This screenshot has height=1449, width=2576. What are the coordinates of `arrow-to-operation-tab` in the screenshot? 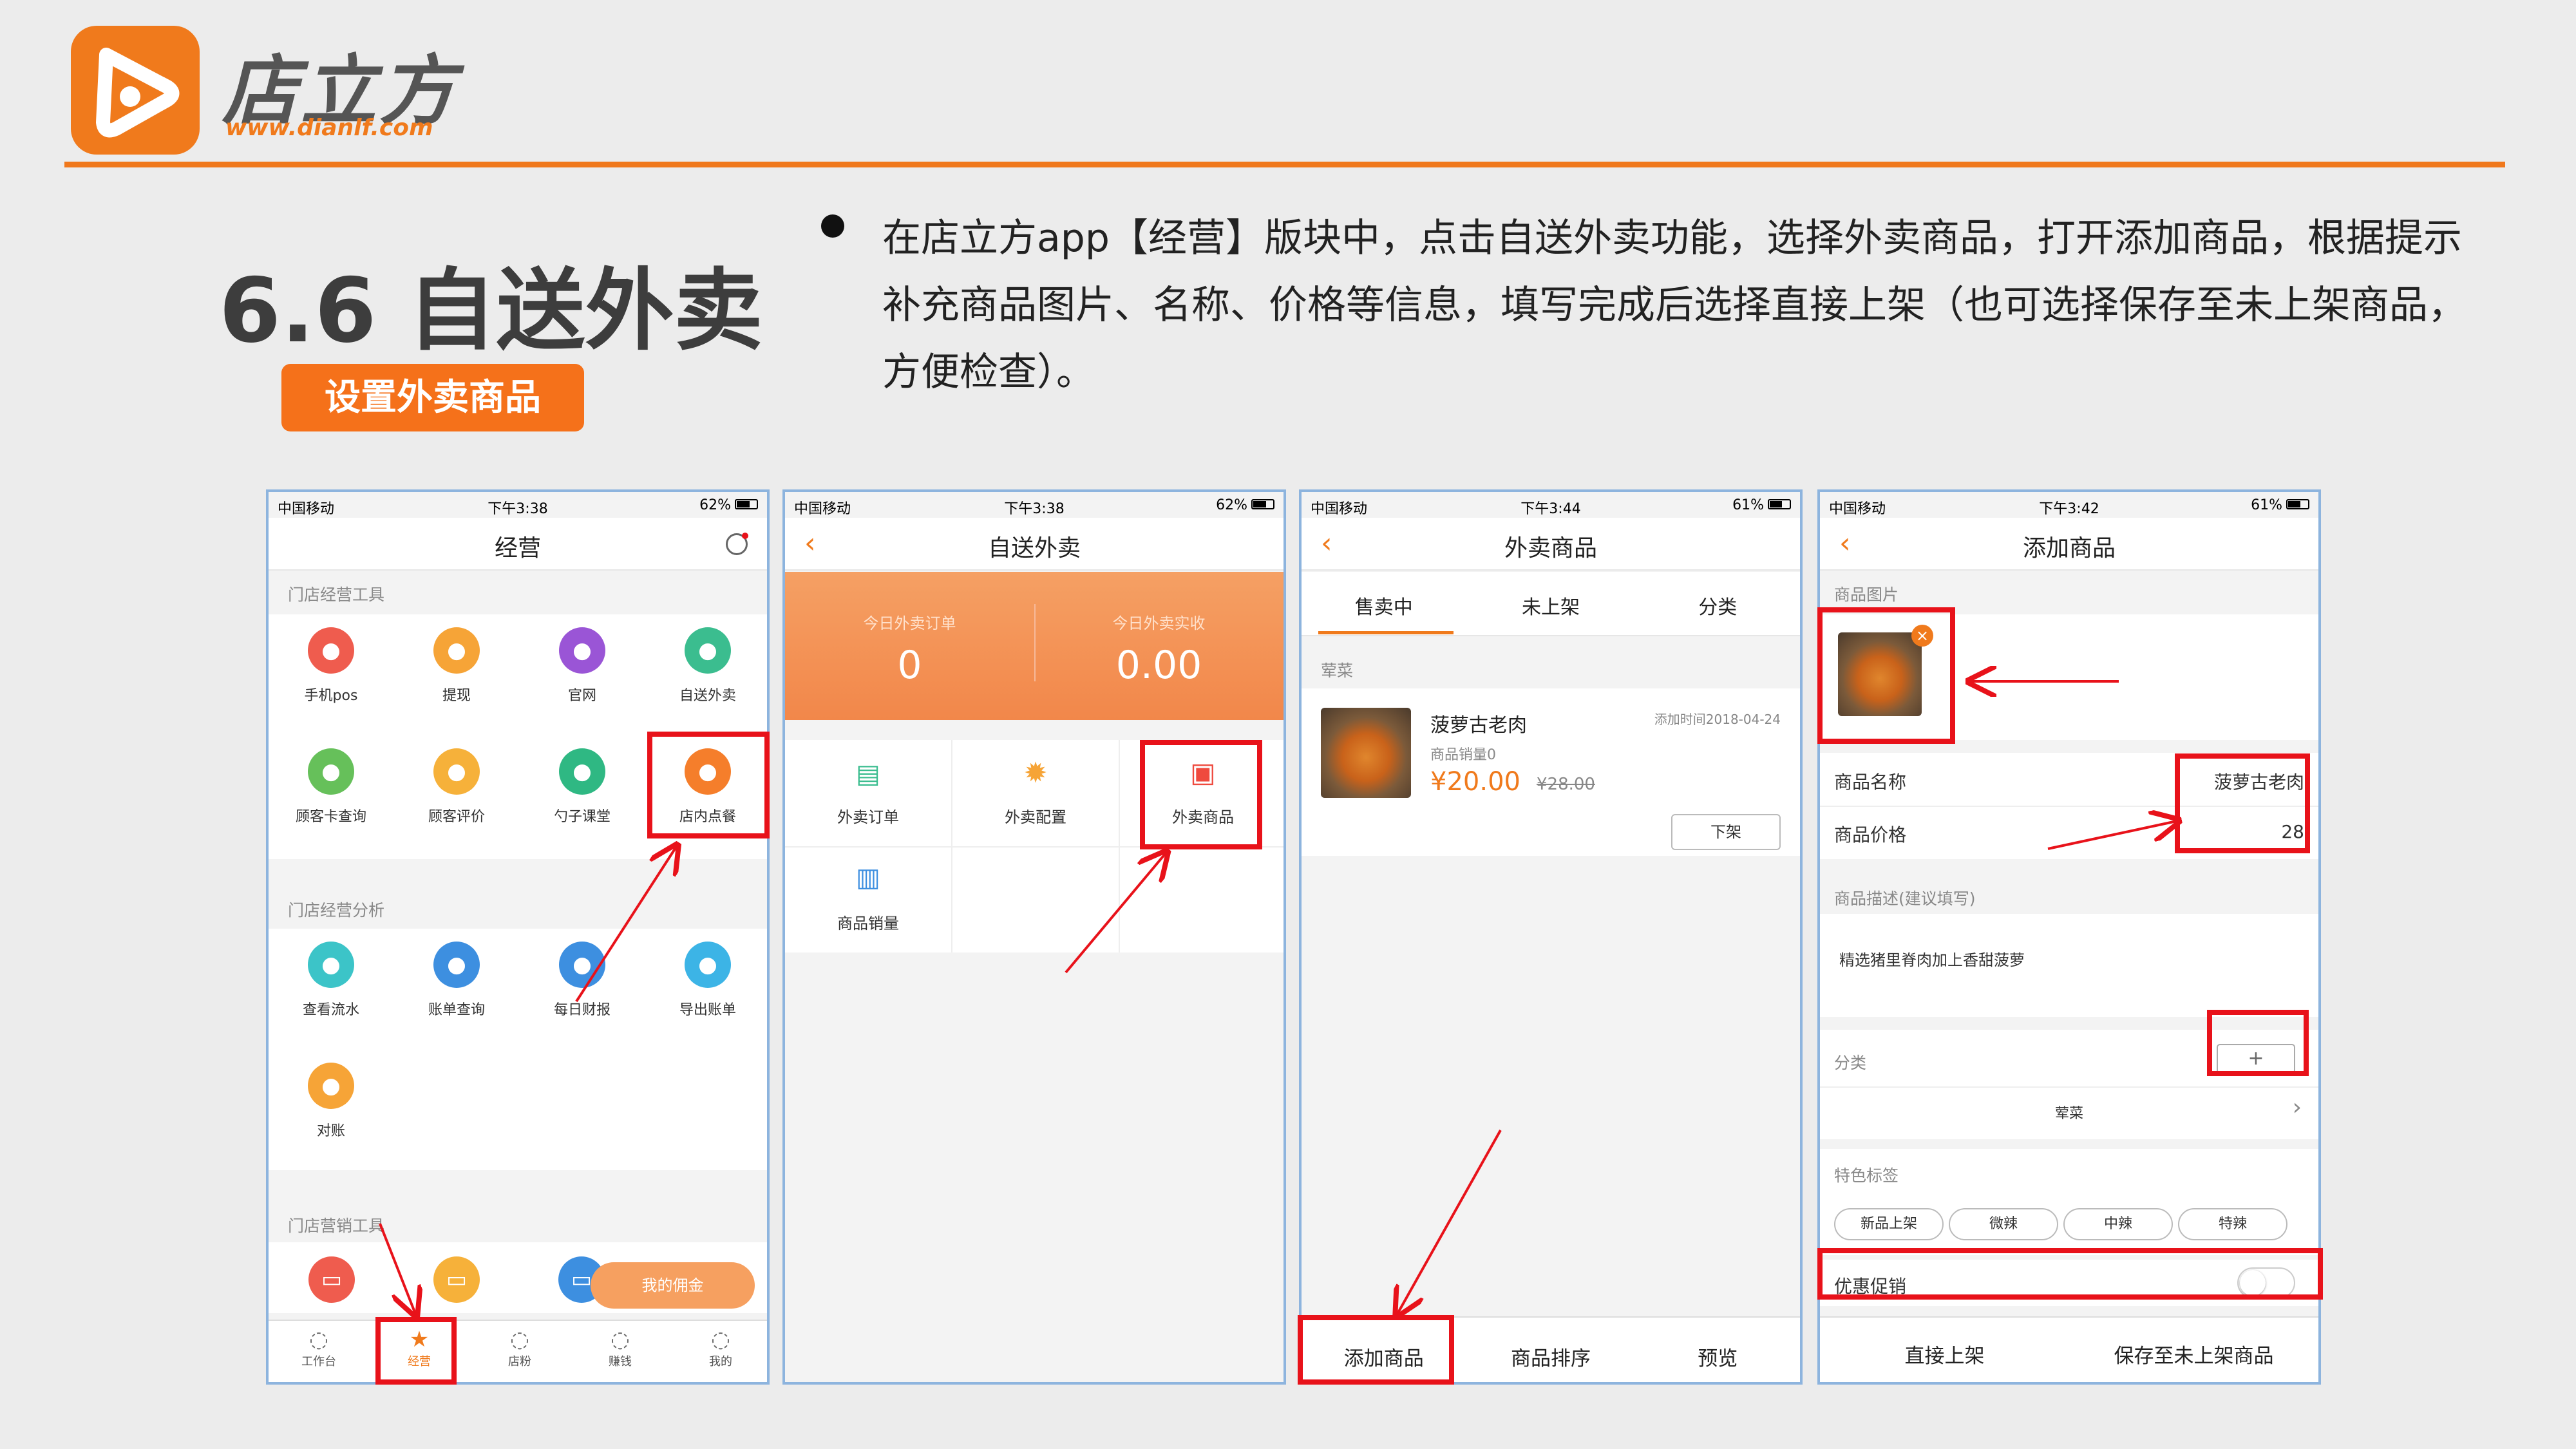 It's located at (397, 1268).